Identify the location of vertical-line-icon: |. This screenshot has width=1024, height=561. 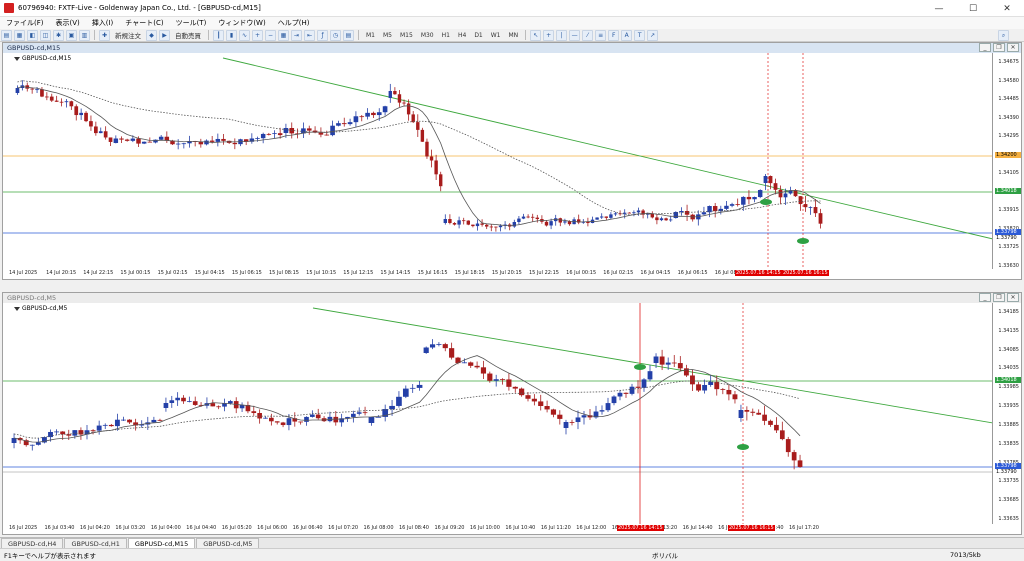
(562, 35).